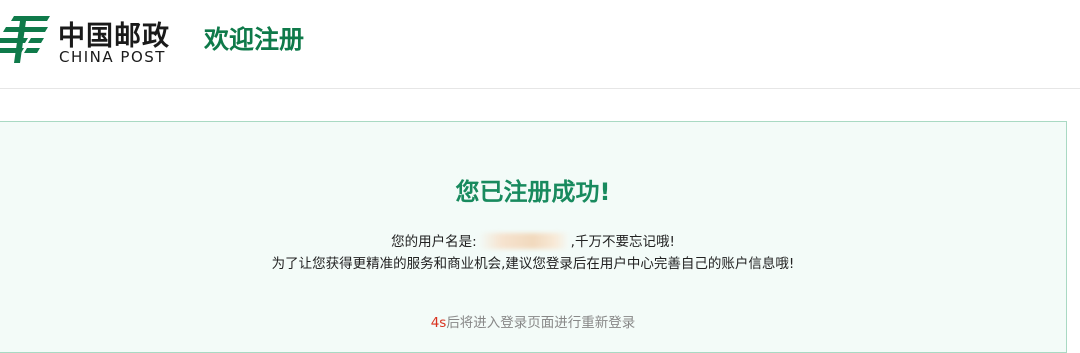 Image resolution: width=1080 pixels, height=353 pixels. I want to click on redirect-text: 后将进入登录页面进行重新登录, so click(541, 323).